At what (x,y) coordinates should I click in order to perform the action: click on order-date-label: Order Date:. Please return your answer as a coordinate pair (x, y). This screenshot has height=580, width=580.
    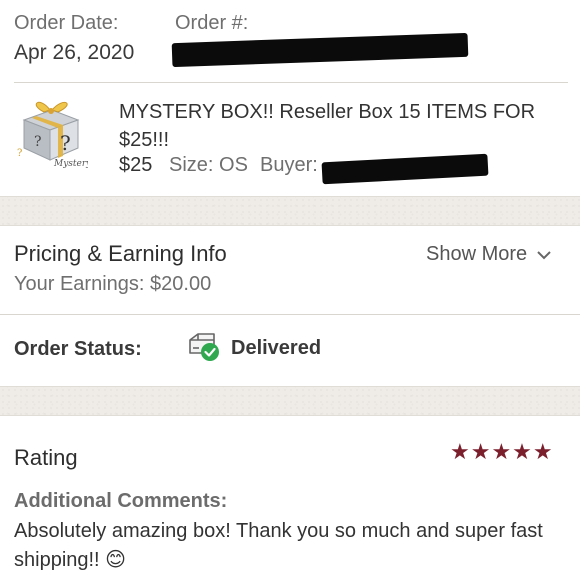
    Looking at the image, I should click on (66, 23).